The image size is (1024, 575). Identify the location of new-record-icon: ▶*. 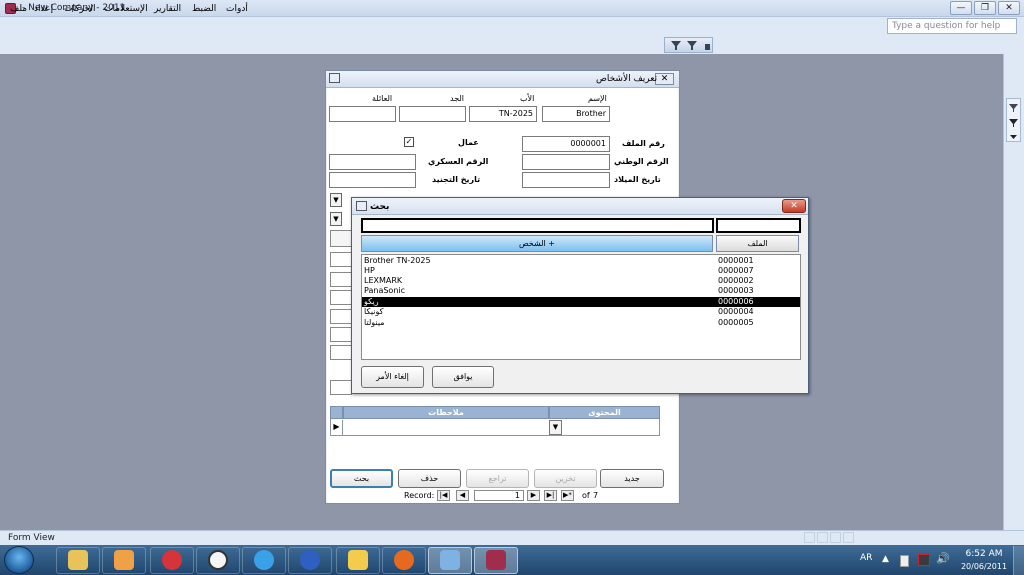
(567, 495).